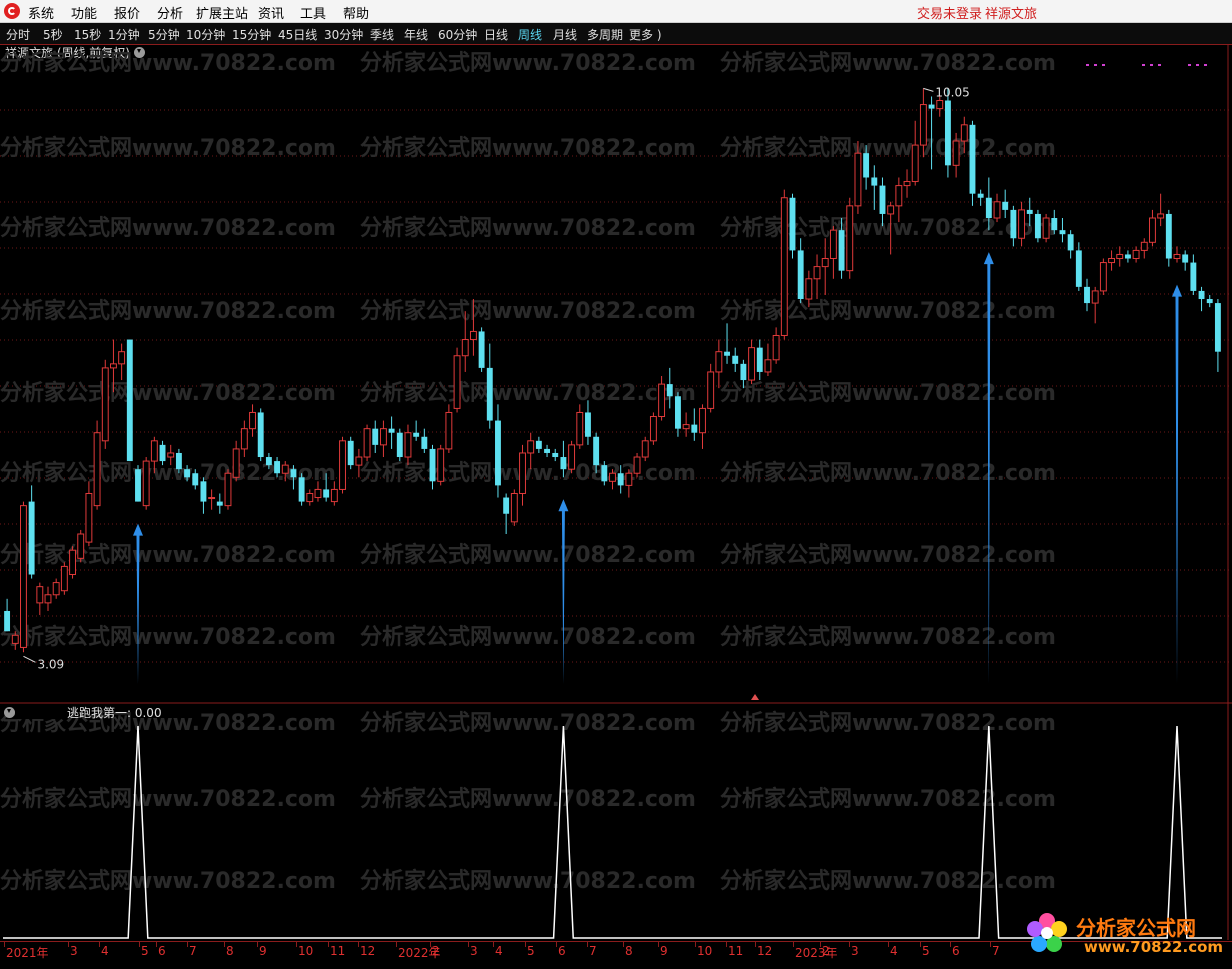 The width and height of the screenshot is (1232, 969). I want to click on menu-item-function: 功能, so click(84, 12).